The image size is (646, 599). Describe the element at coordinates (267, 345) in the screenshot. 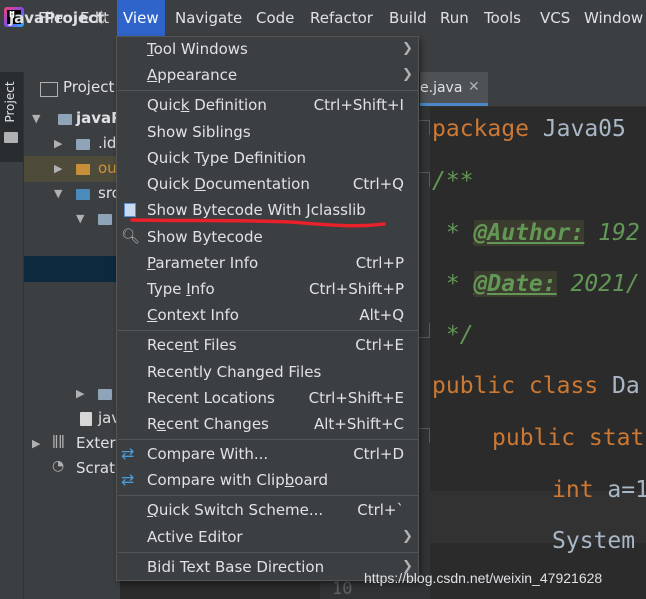

I see `menu-item-recent-files: Recent Files Ctrl+E` at that location.